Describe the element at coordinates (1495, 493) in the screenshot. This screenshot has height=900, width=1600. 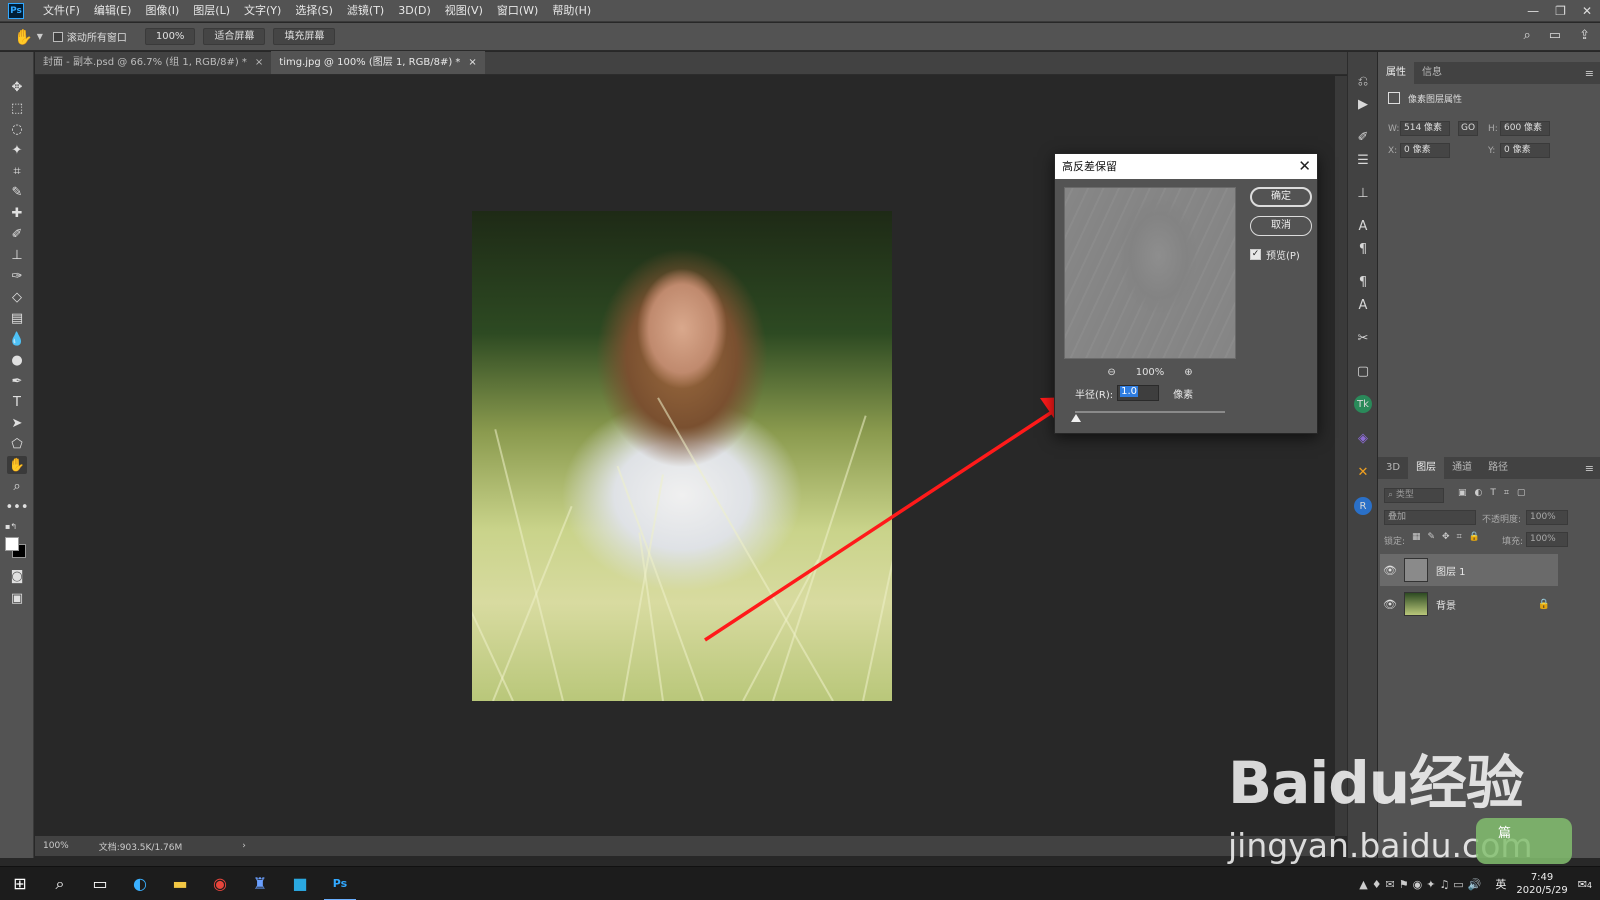
I see `filter-icons: ▣◐T⌗▢` at that location.